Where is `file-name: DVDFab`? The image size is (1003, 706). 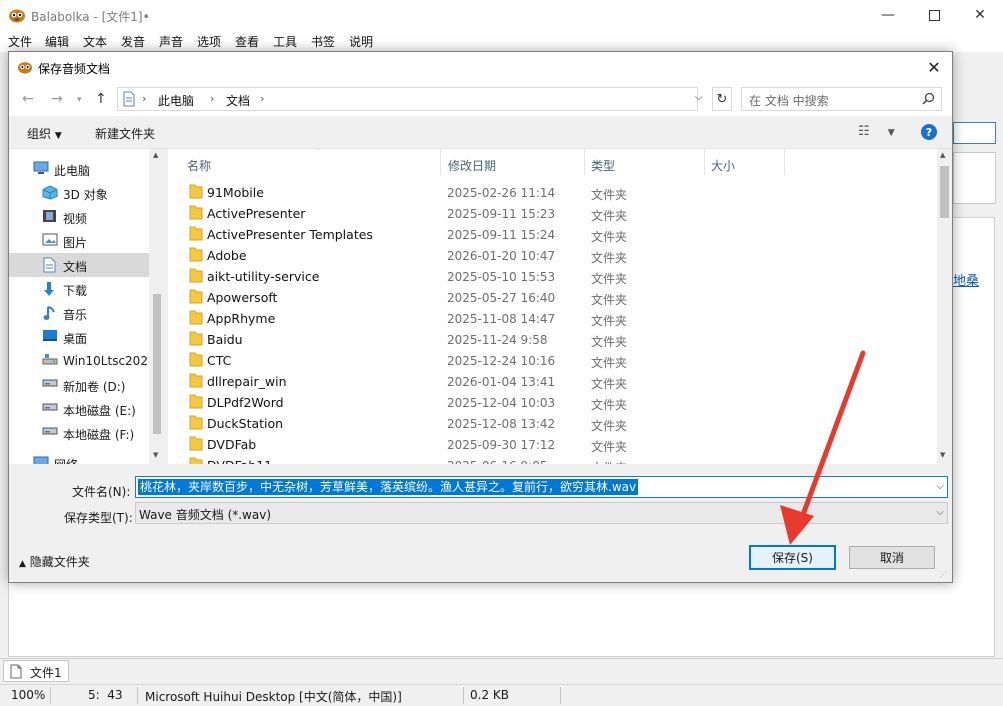
file-name: DVDFab is located at coordinates (232, 444).